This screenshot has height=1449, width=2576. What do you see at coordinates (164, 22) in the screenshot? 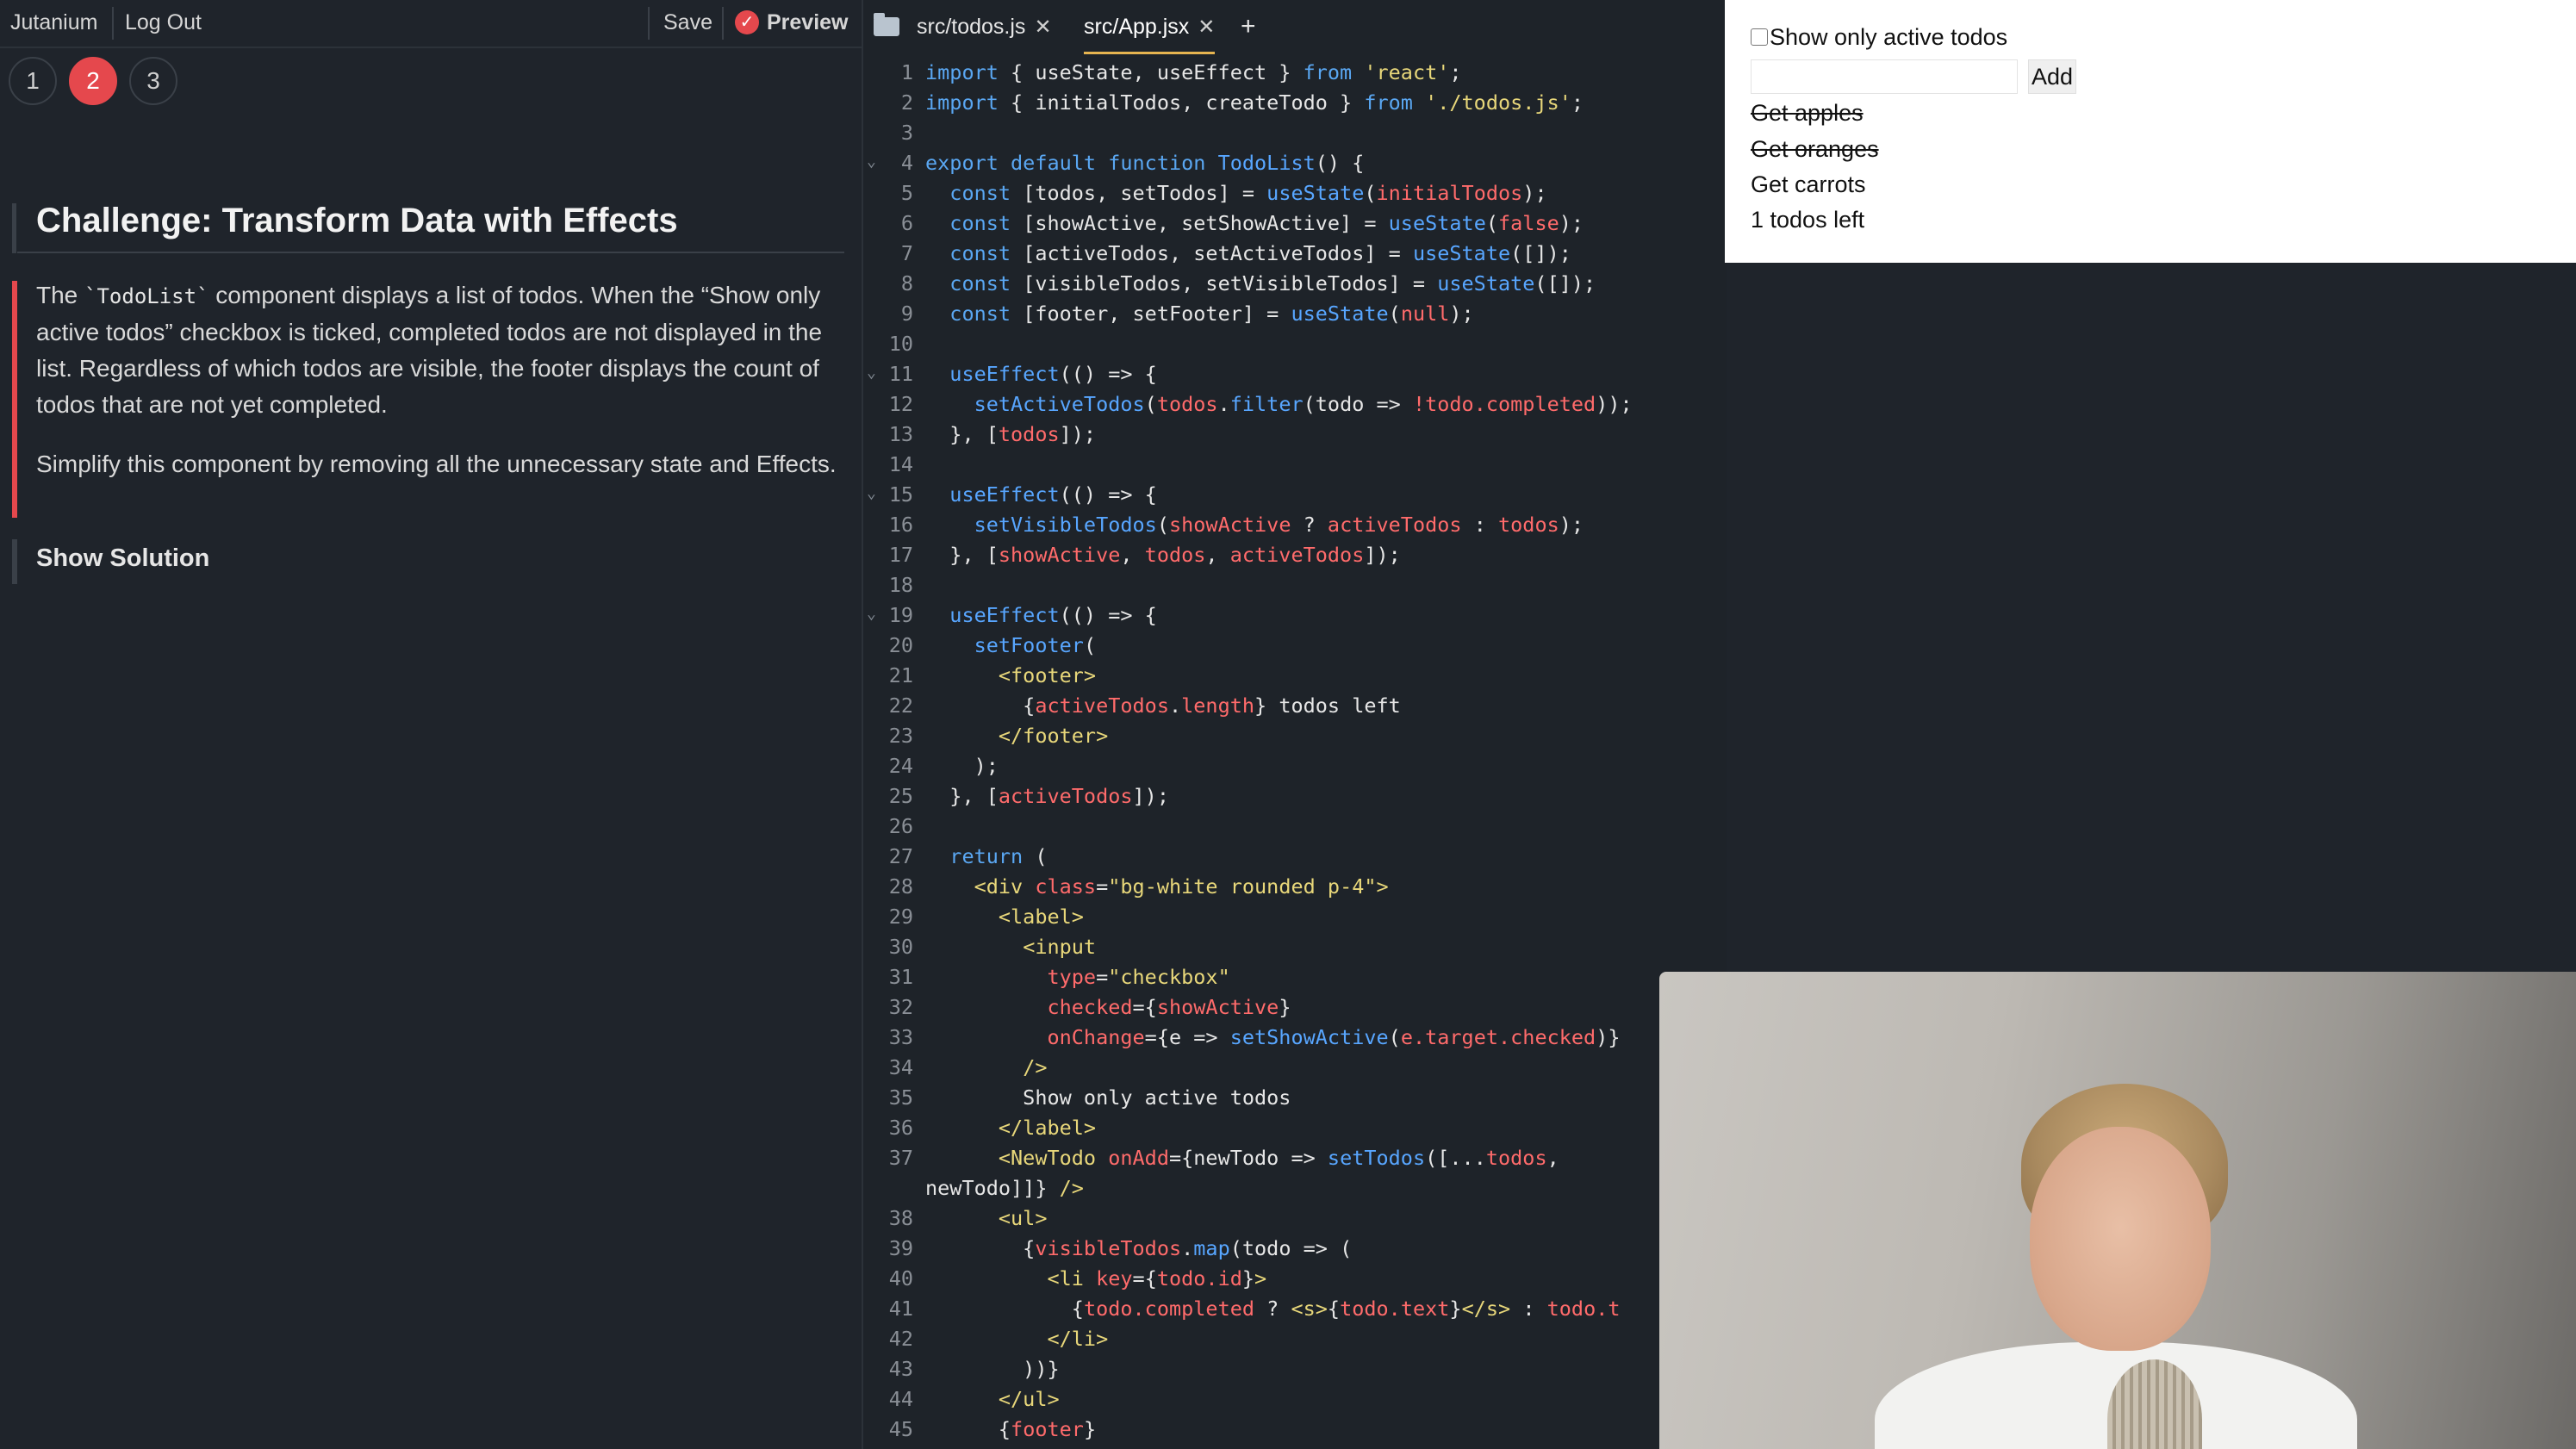
I see `logout-button: Log Out` at bounding box center [164, 22].